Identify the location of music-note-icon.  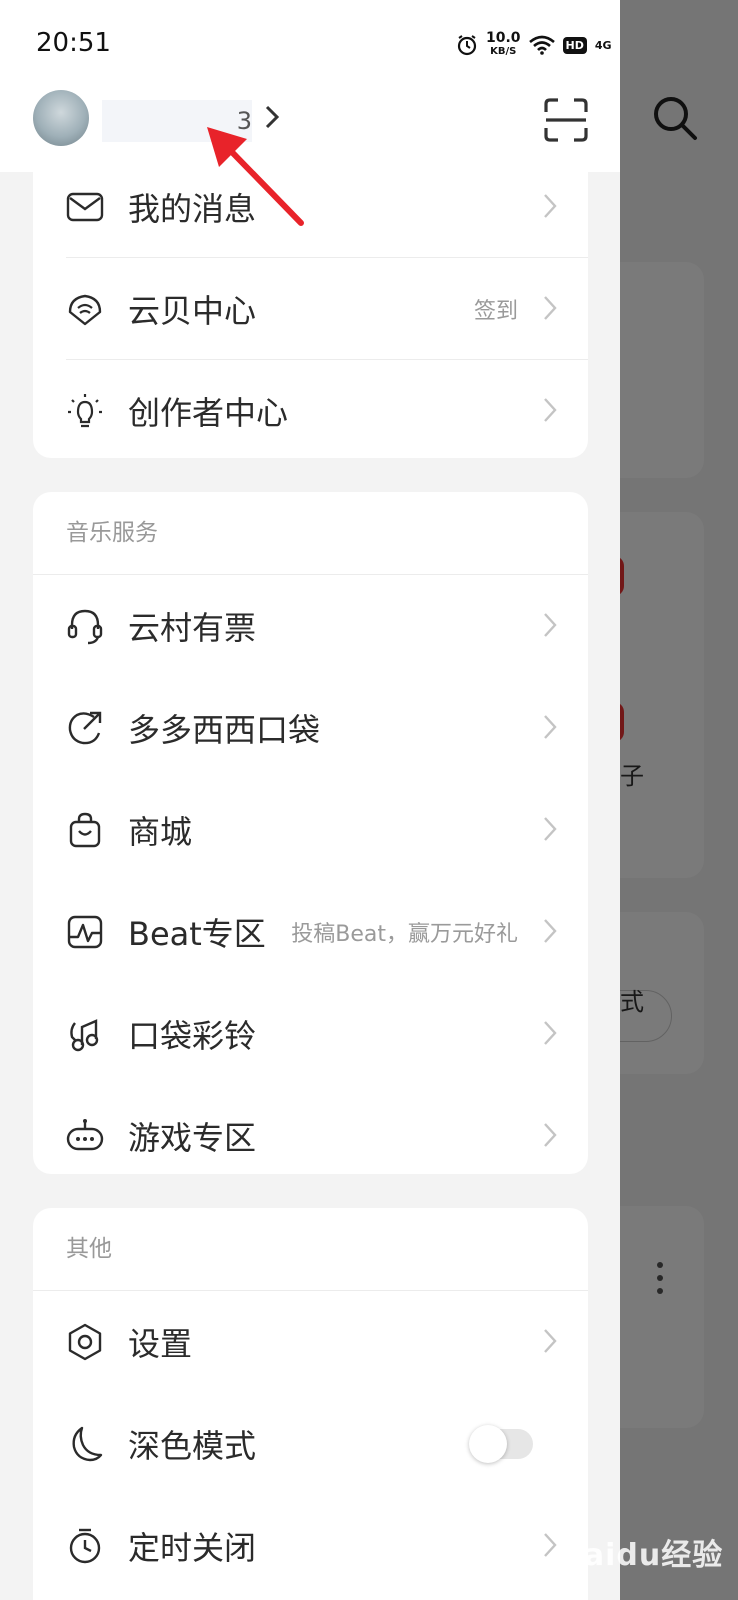
(84, 1035).